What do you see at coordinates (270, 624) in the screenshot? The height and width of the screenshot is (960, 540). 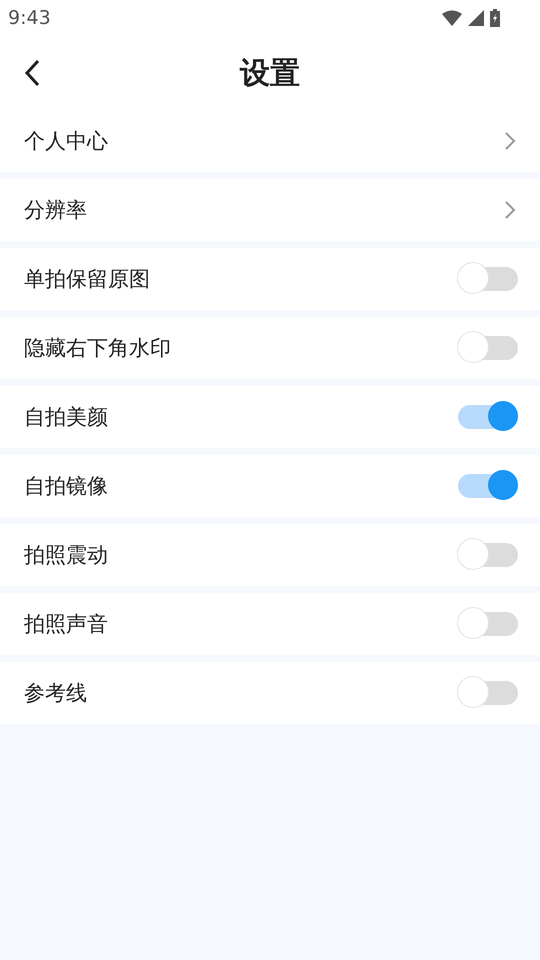 I see `settings-row: 拍照声音` at bounding box center [270, 624].